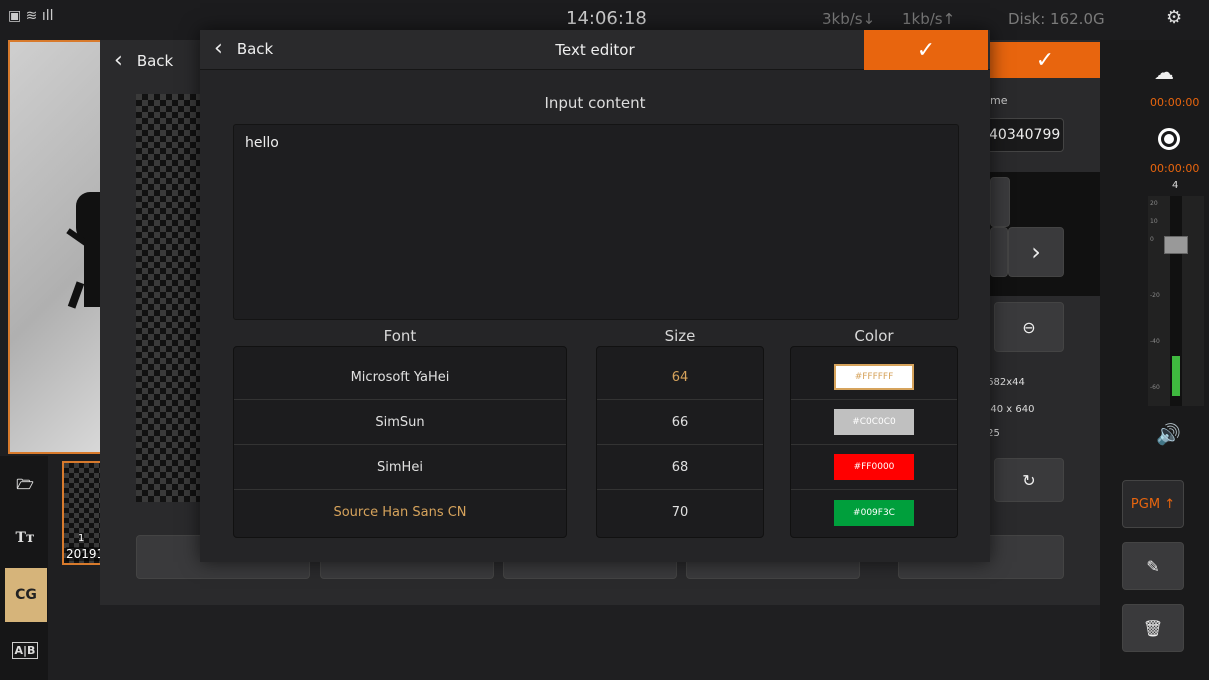 This screenshot has height=680, width=1209. I want to click on disk-space: Disk: 162.0G, so click(1056, 19).